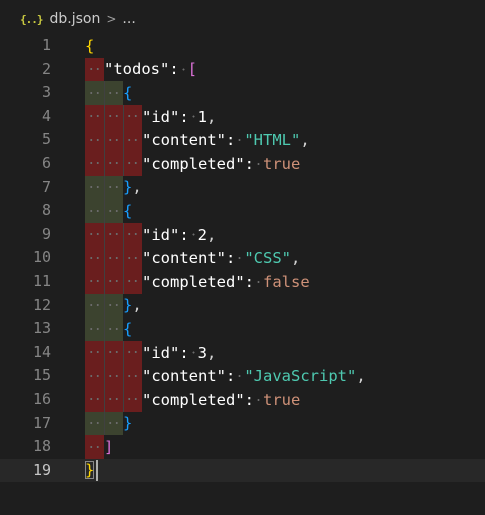 The height and width of the screenshot is (515, 485). What do you see at coordinates (31, 19) in the screenshot?
I see `json-file-icon: {..}` at bounding box center [31, 19].